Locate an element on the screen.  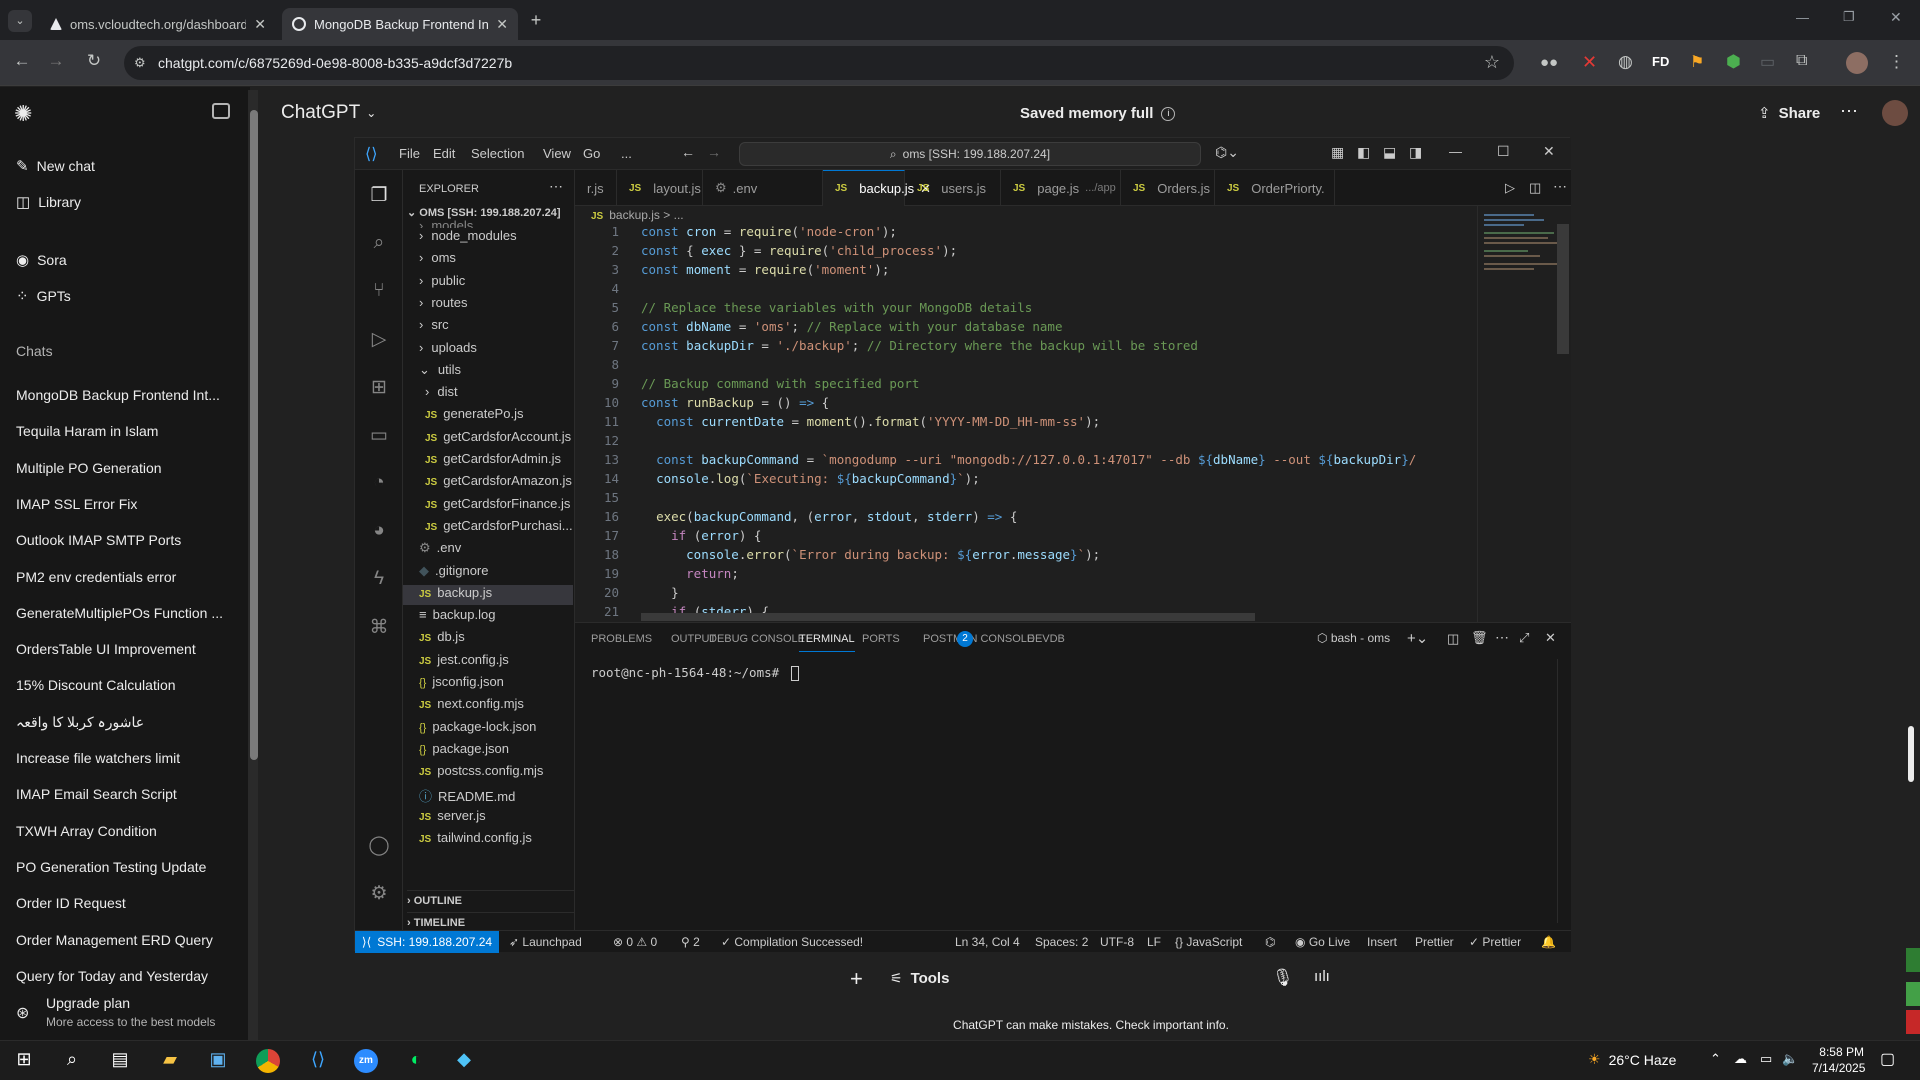
menu-item-go: Go is located at coordinates (591, 153).